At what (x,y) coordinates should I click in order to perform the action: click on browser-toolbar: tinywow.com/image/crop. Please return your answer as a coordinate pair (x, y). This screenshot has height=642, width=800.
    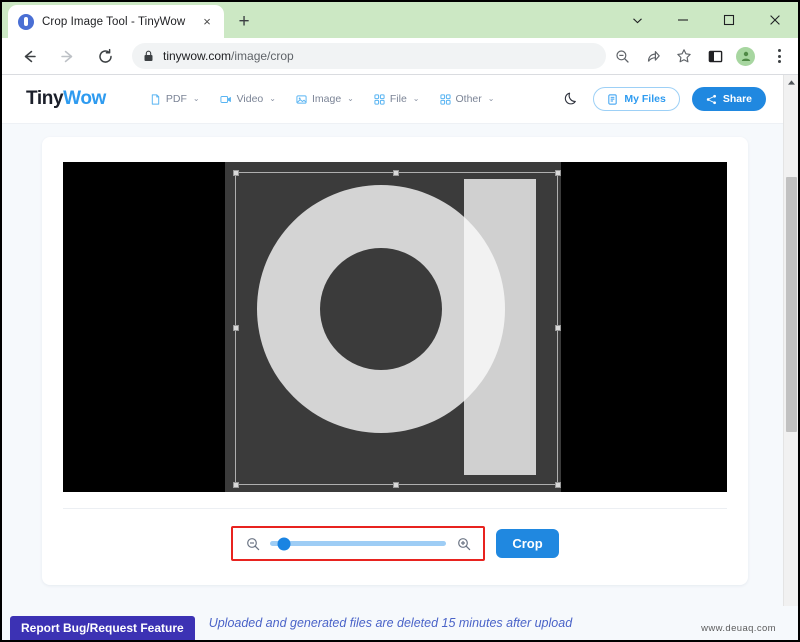
    Looking at the image, I should click on (400, 56).